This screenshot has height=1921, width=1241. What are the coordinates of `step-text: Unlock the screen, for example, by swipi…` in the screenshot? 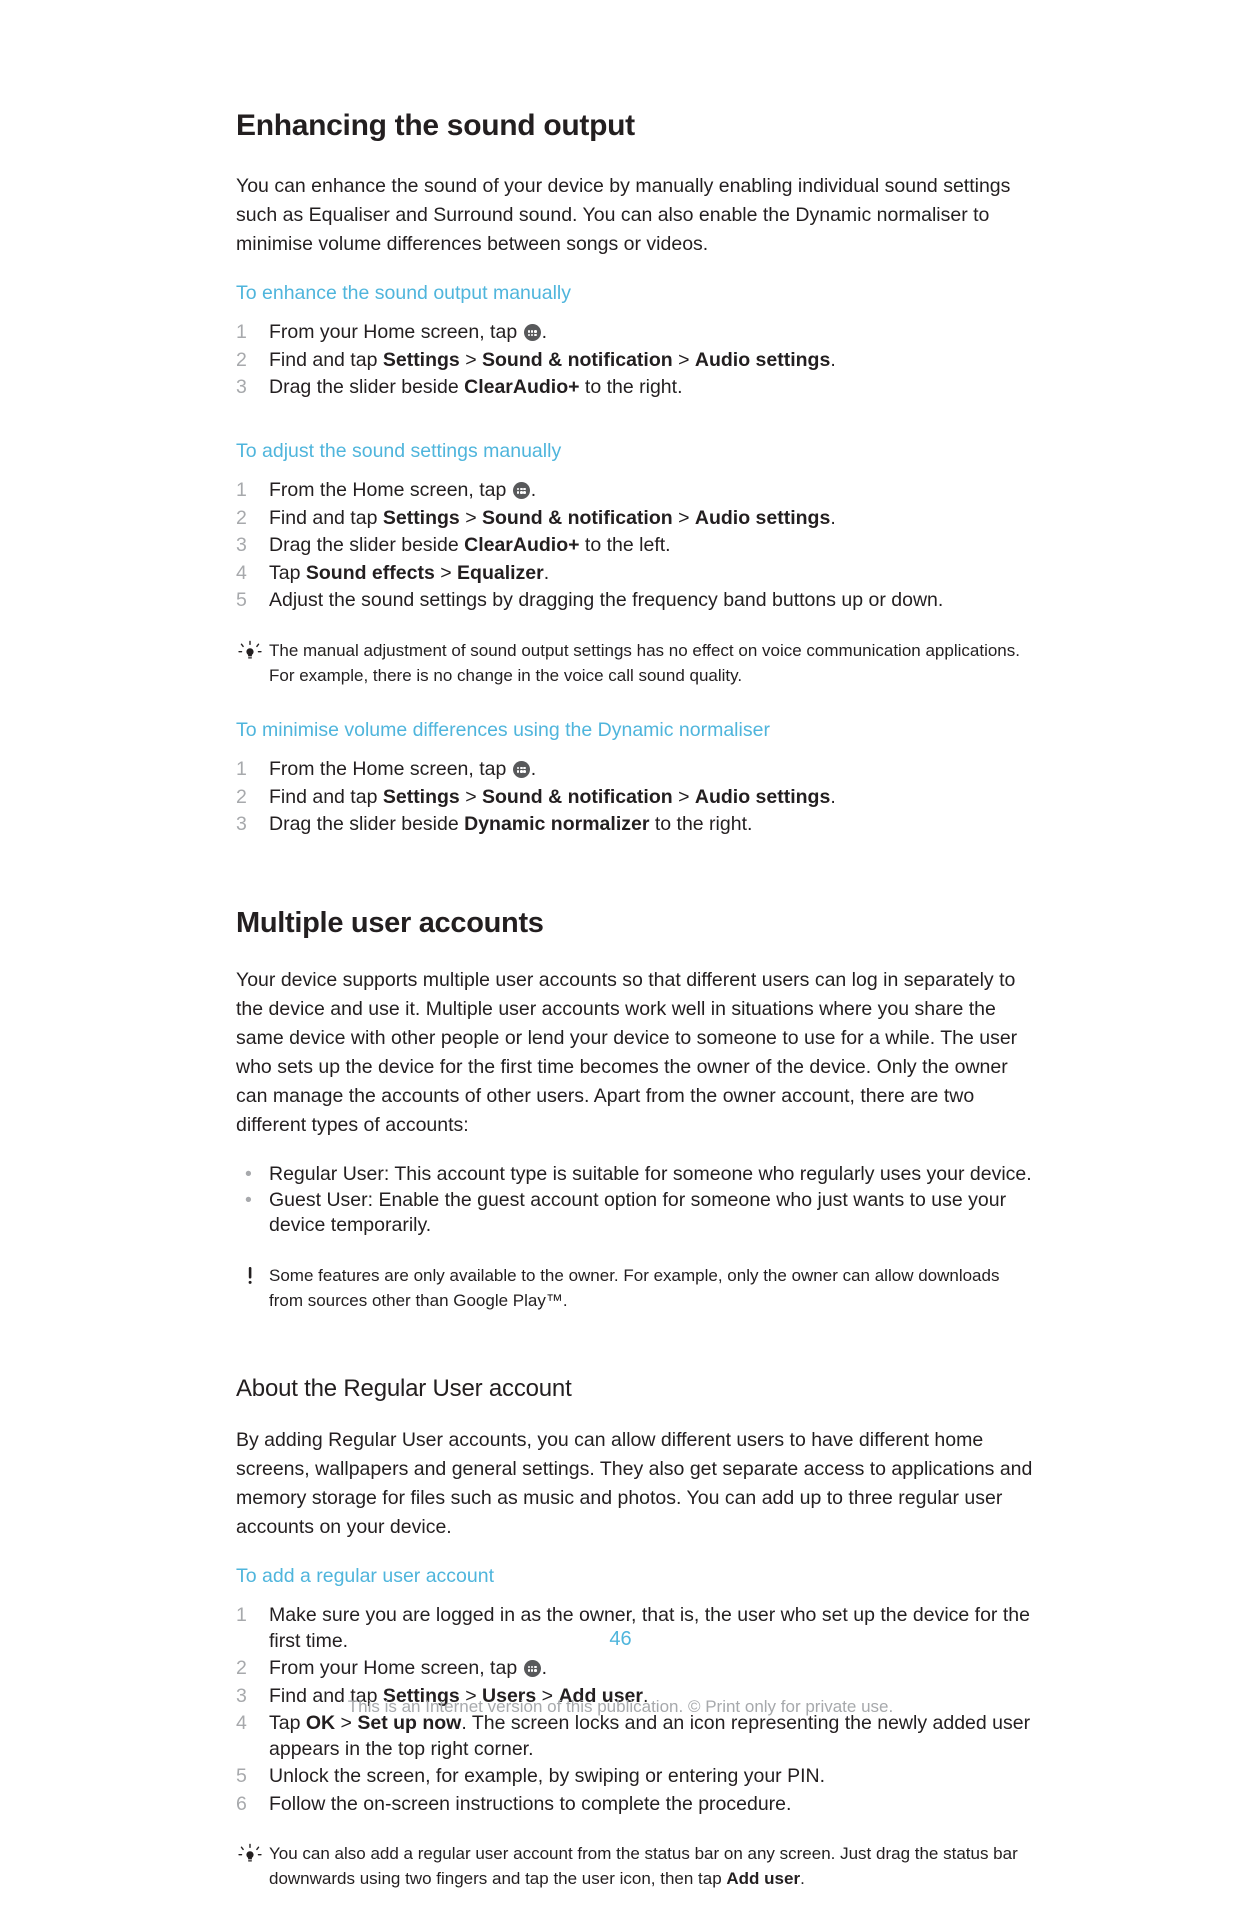 It's located at (547, 1776).